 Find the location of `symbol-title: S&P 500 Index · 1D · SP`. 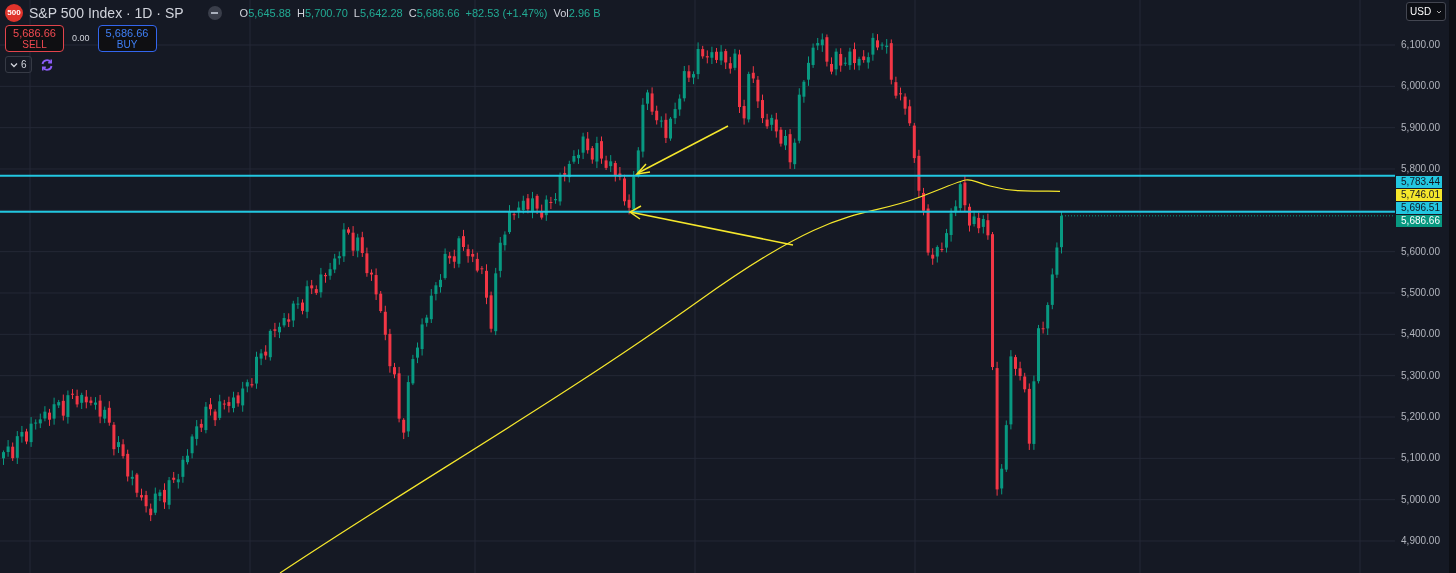

symbol-title: S&P 500 Index · 1D · SP is located at coordinates (106, 13).